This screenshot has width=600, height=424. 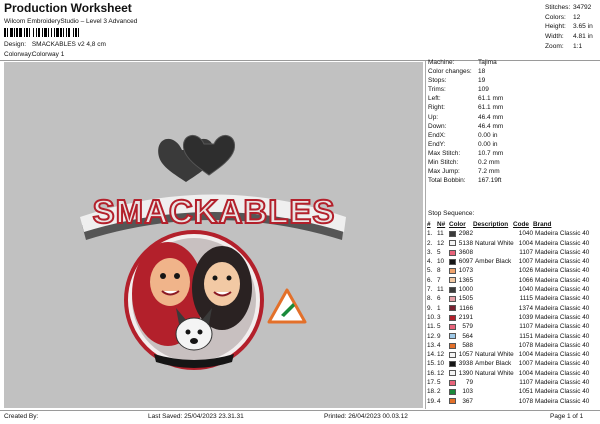 I want to click on info-endx: EndX: 0.00 in, so click(x=463, y=135).